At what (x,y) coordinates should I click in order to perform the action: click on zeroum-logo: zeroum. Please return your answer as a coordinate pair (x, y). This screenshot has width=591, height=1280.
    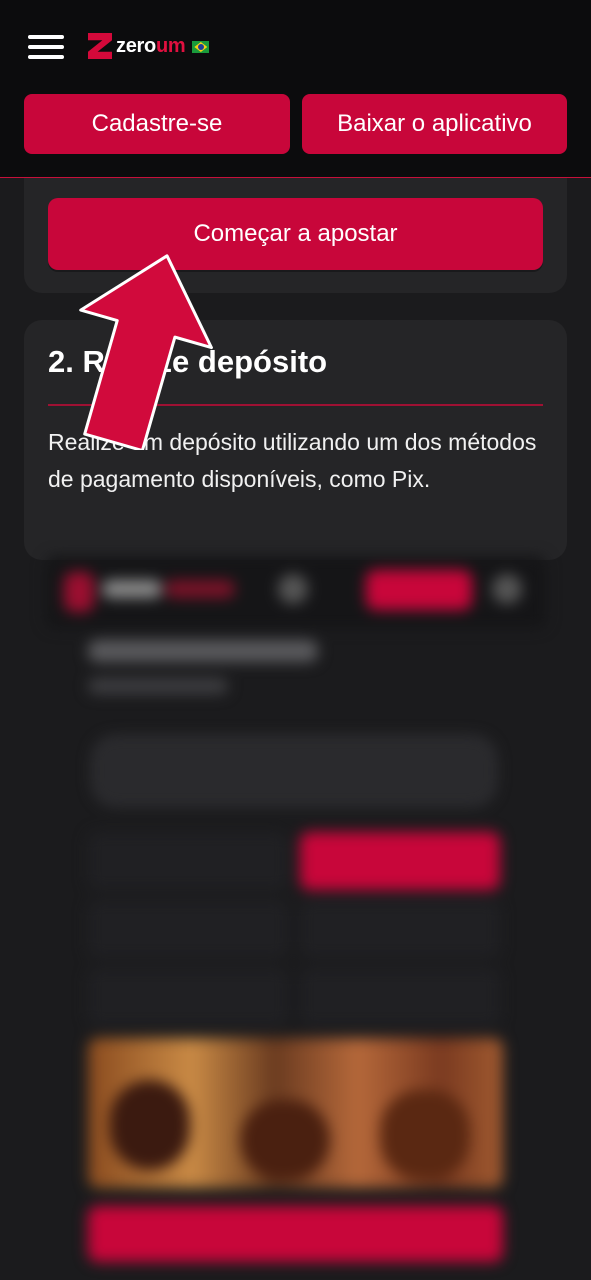
    Looking at the image, I should click on (149, 46).